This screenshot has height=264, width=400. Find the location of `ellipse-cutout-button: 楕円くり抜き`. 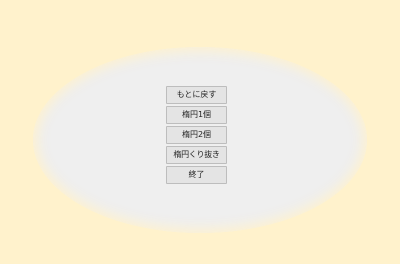

ellipse-cutout-button: 楕円くり抜き is located at coordinates (196, 155).